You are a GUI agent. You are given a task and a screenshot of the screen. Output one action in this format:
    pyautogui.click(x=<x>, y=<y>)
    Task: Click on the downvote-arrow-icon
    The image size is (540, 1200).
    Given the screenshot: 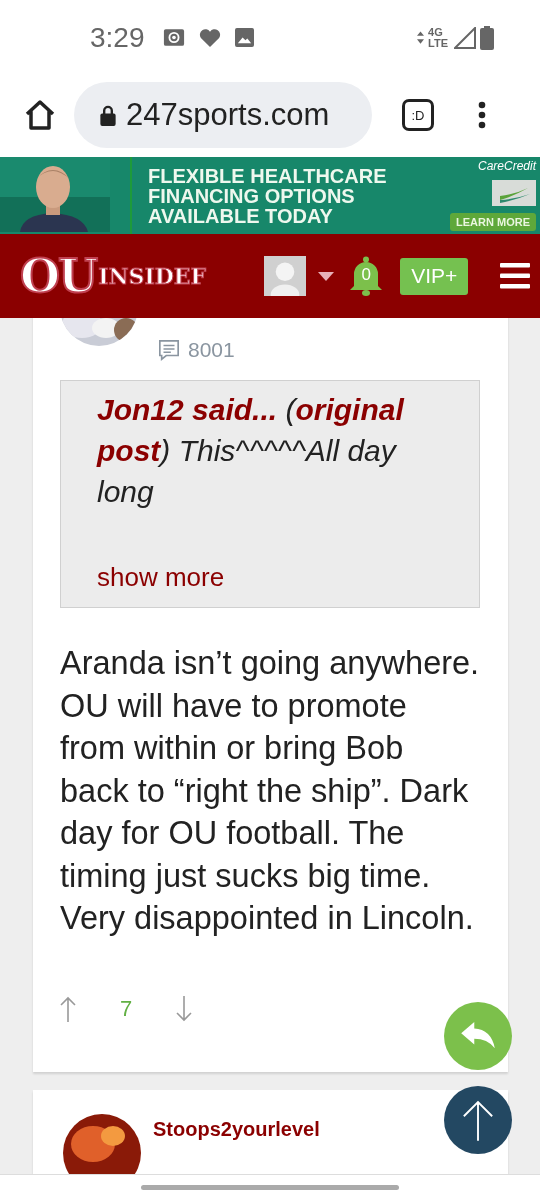 What is the action you would take?
    pyautogui.click(x=184, y=1008)
    